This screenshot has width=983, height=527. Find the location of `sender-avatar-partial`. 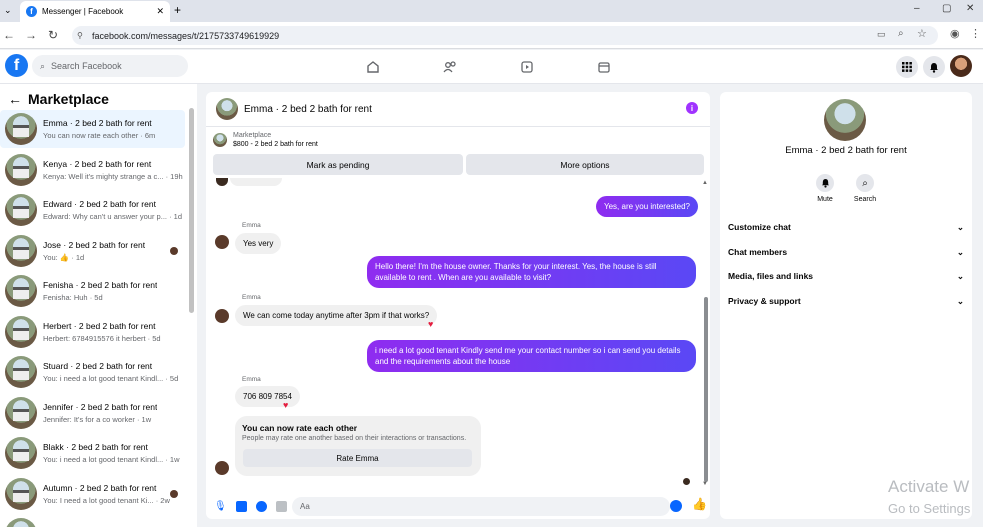

sender-avatar-partial is located at coordinates (222, 182).